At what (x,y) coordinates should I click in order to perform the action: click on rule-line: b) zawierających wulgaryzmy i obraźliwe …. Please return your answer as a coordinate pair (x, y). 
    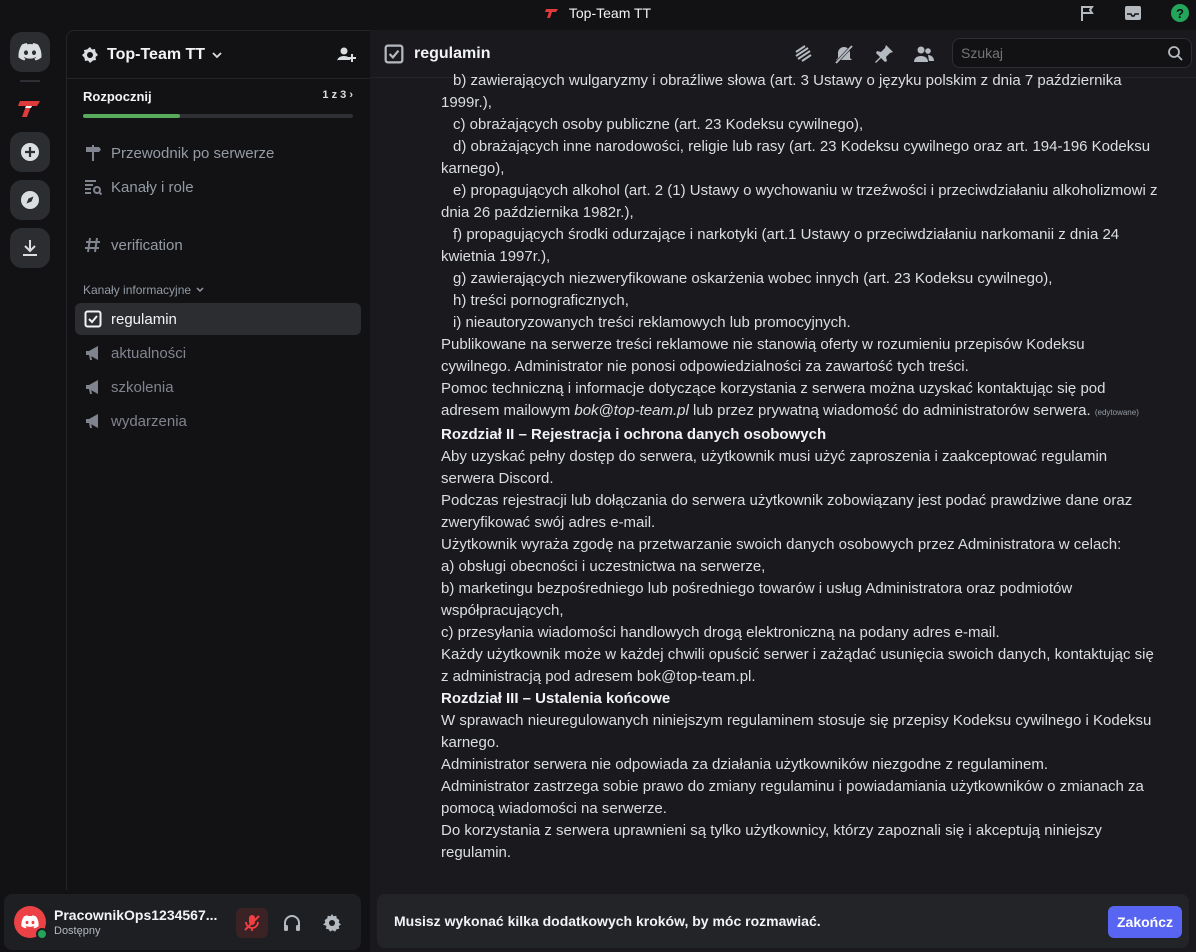
    Looking at the image, I should click on (787, 80).